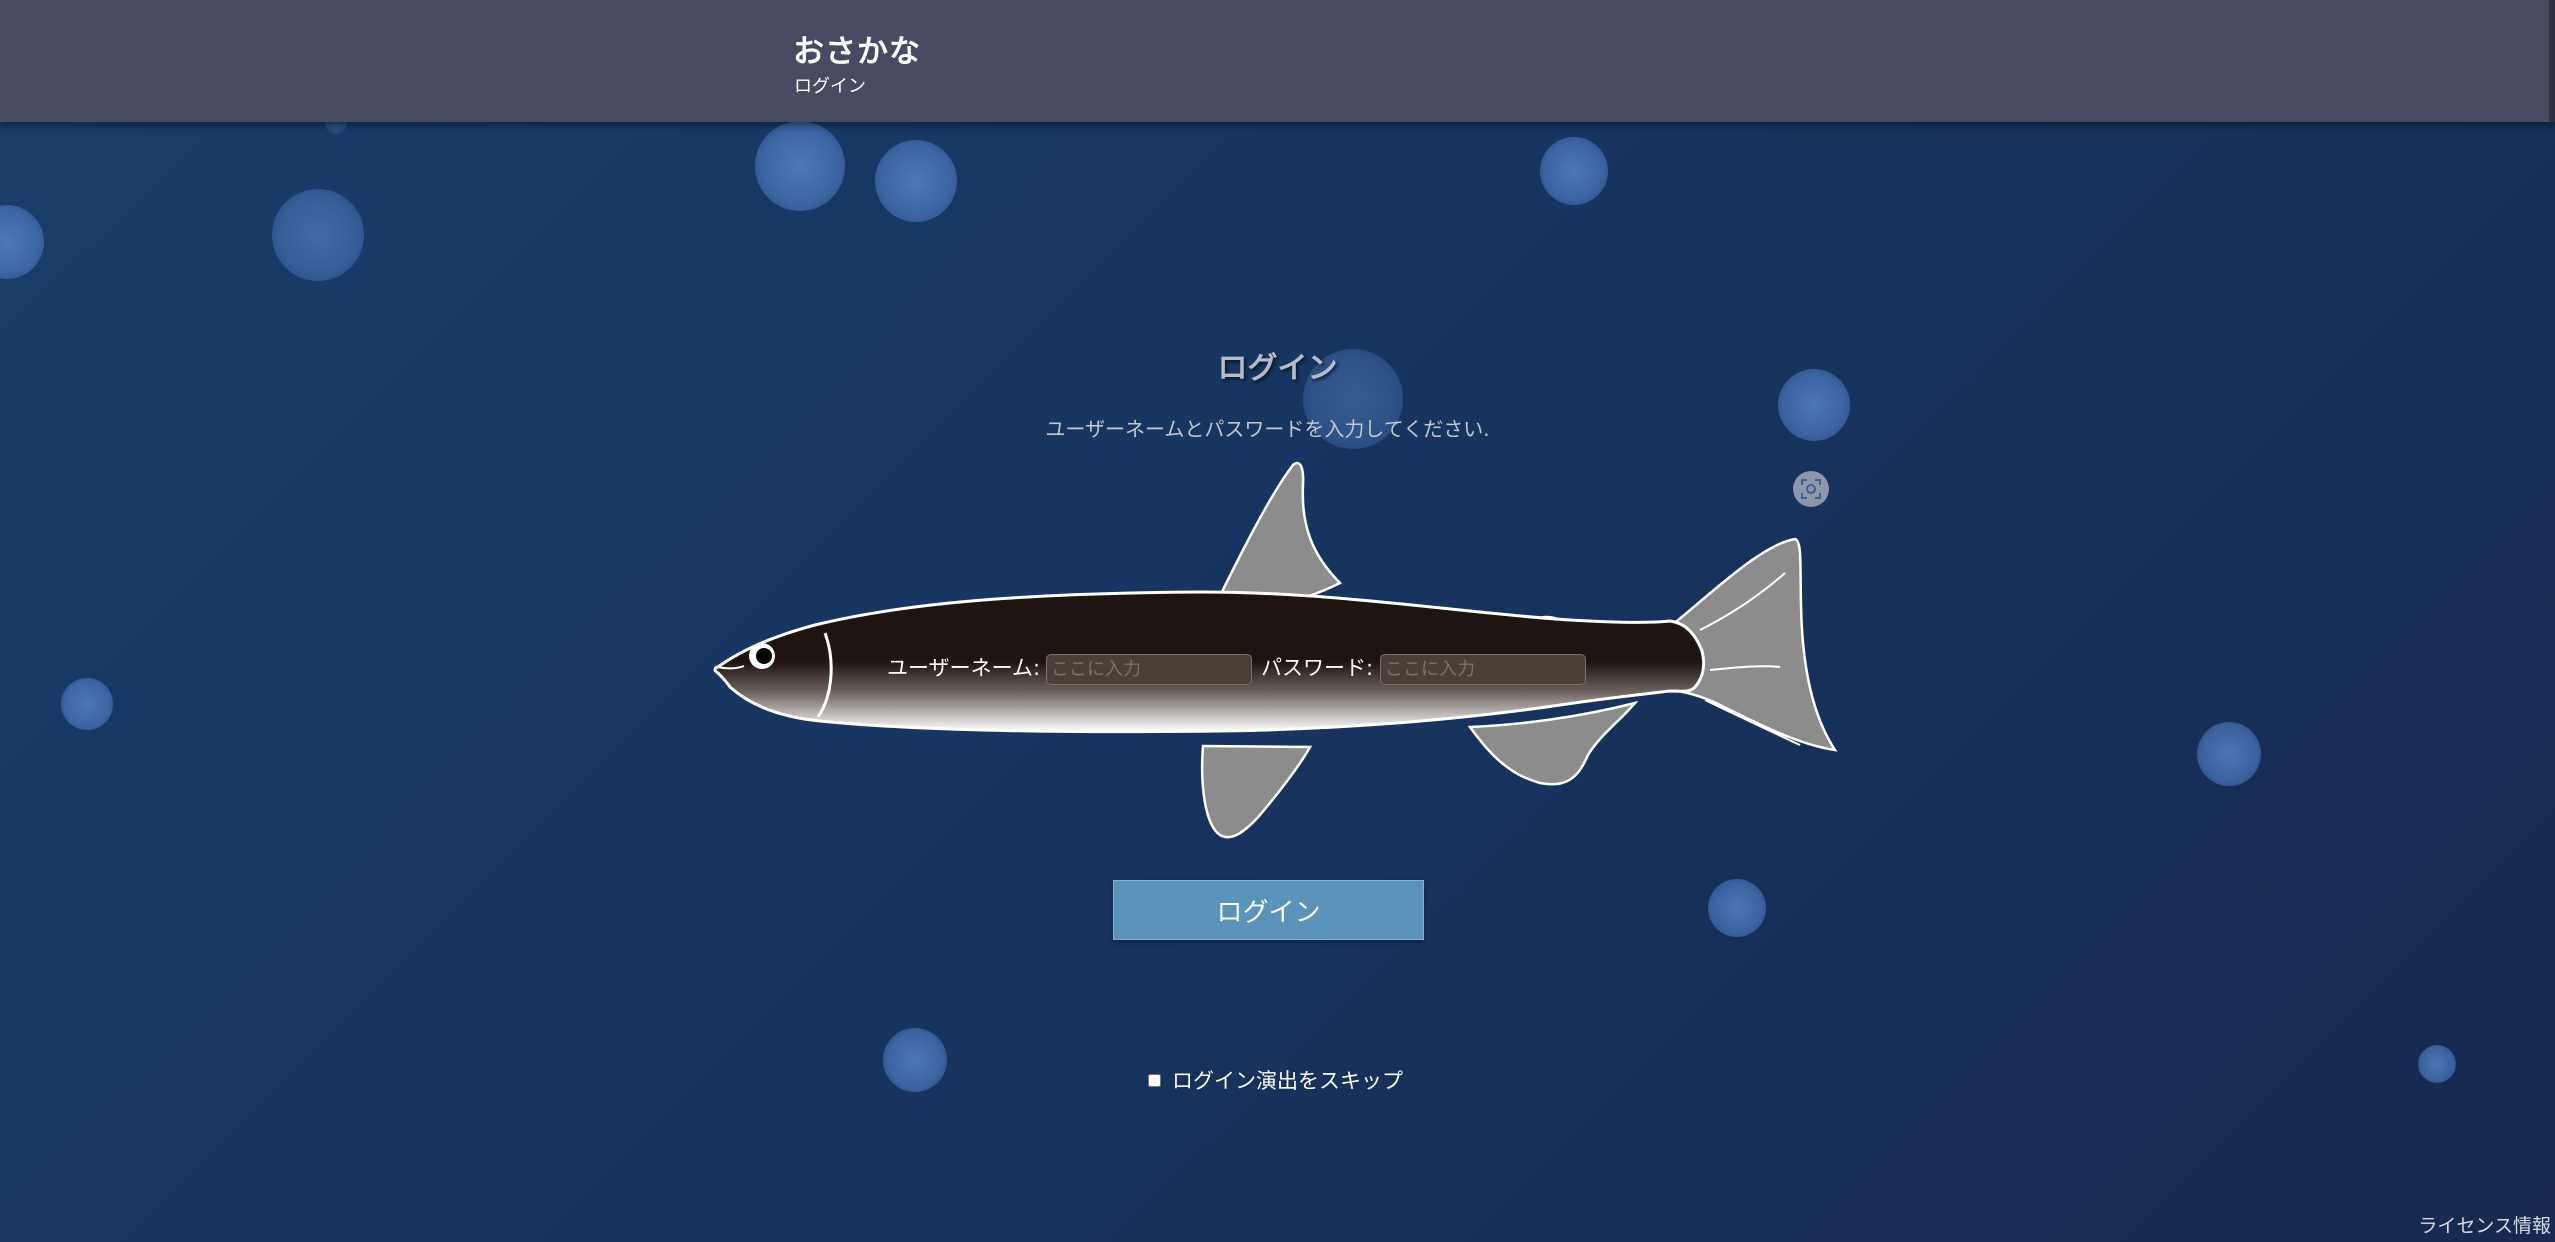  Describe the element at coordinates (1317, 668) in the screenshot. I see `password-label: パスワード:` at that location.